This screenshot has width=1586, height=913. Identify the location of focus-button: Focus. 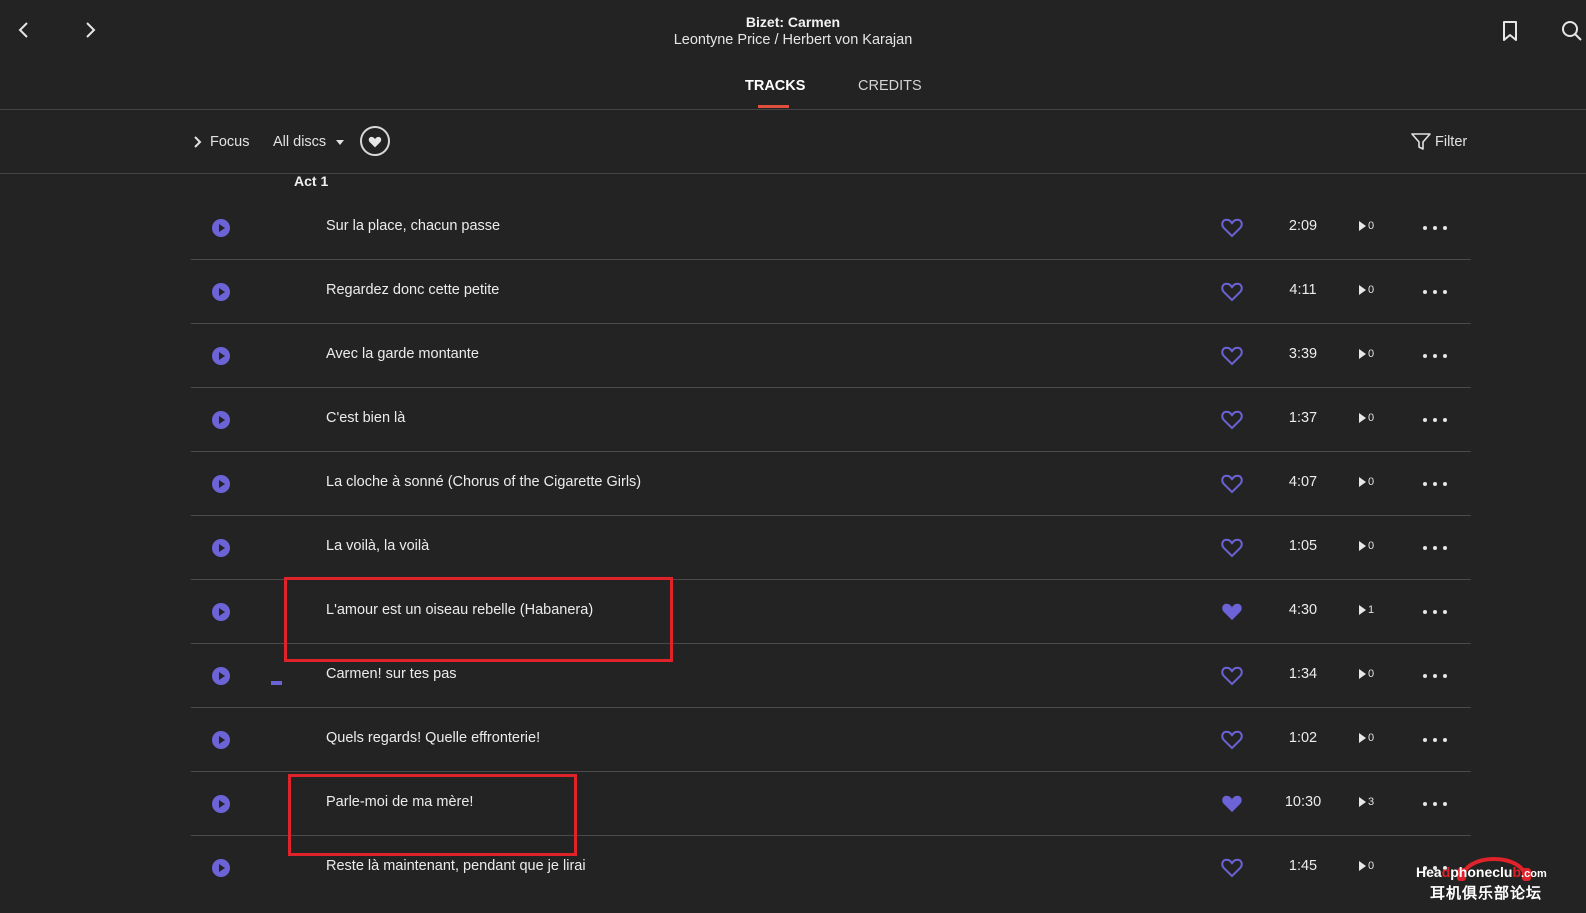
(221, 142).